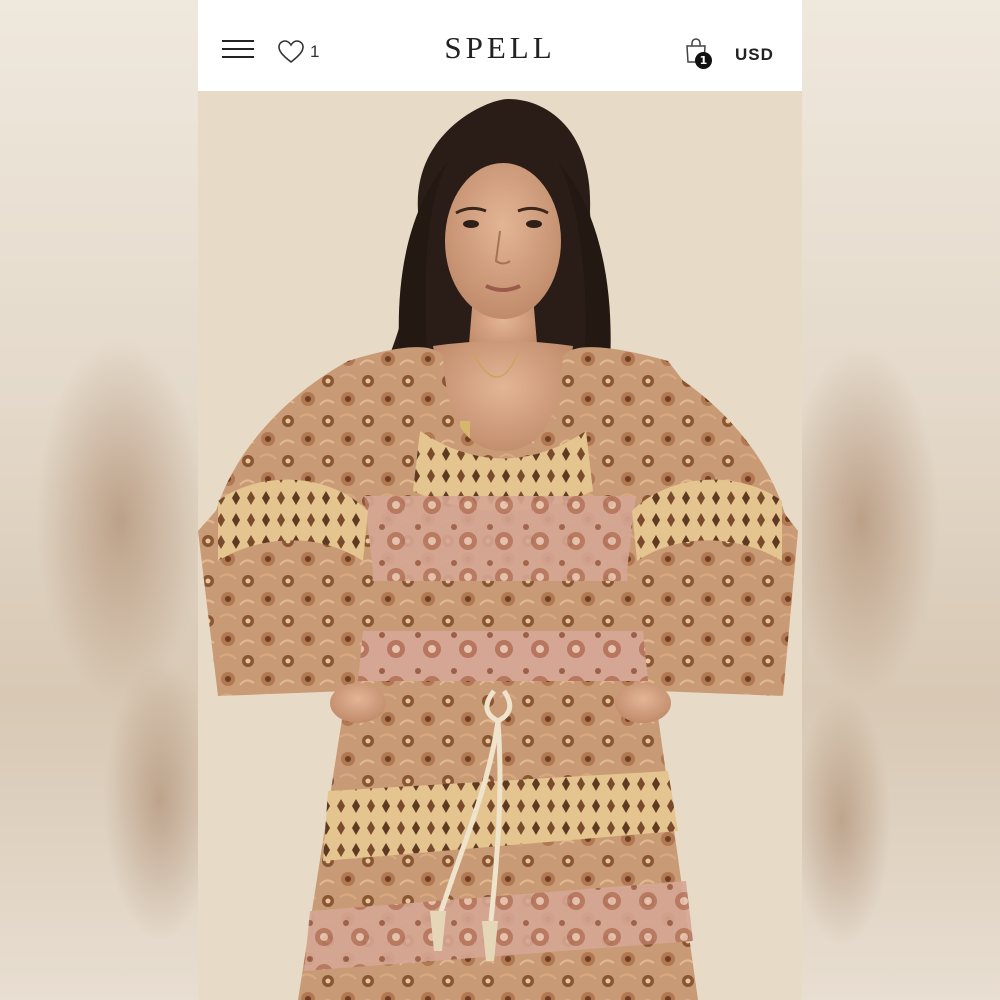 The width and height of the screenshot is (1000, 1000). What do you see at coordinates (703, 60) in the screenshot?
I see `cart-count-badge: 1` at bounding box center [703, 60].